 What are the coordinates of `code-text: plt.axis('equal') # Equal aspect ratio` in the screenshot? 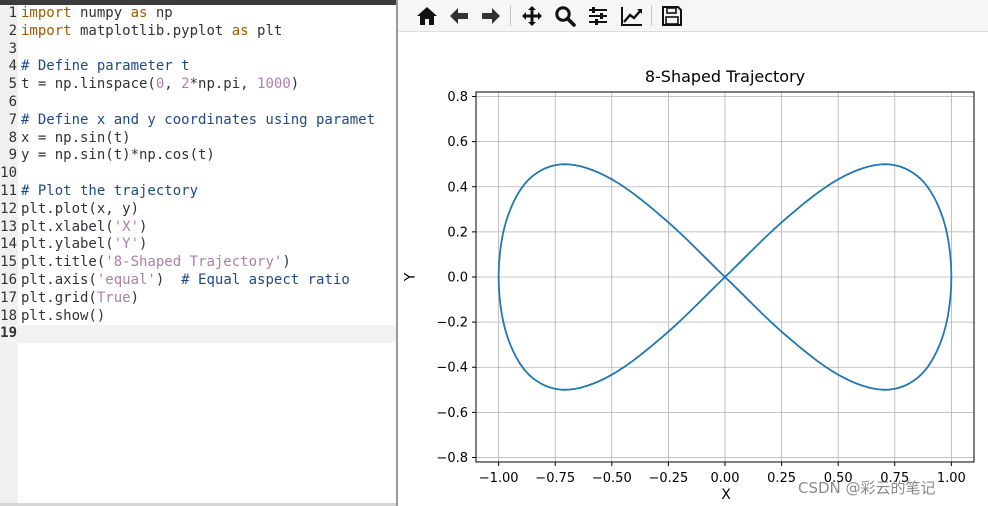 It's located at (185, 281).